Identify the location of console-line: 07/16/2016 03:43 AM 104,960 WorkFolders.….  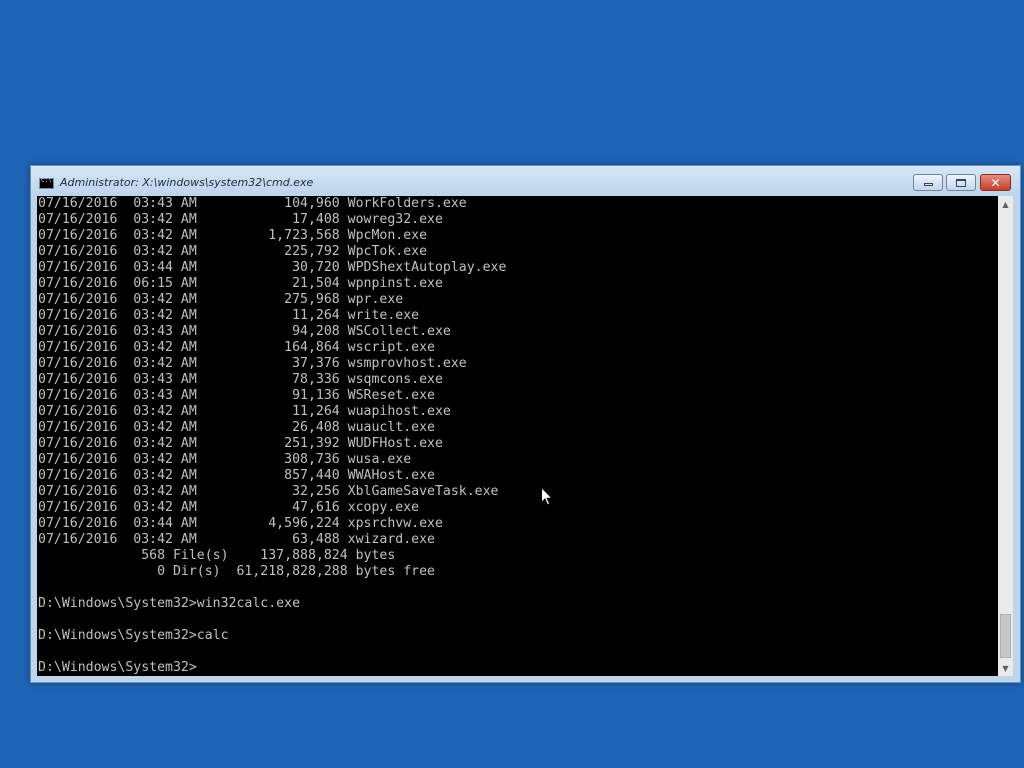
(252, 203).